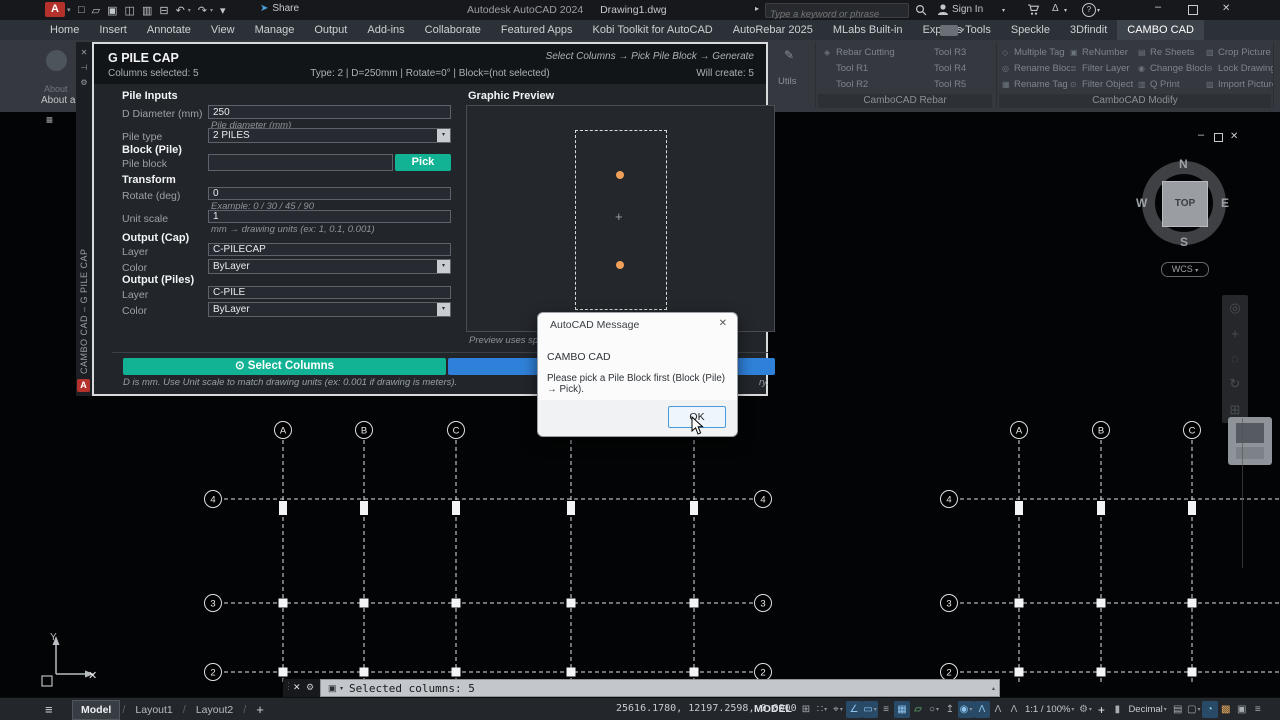 The height and width of the screenshot is (720, 1280). What do you see at coordinates (1258, 709) in the screenshot?
I see `status-customization-menu-icon: ≡` at bounding box center [1258, 709].